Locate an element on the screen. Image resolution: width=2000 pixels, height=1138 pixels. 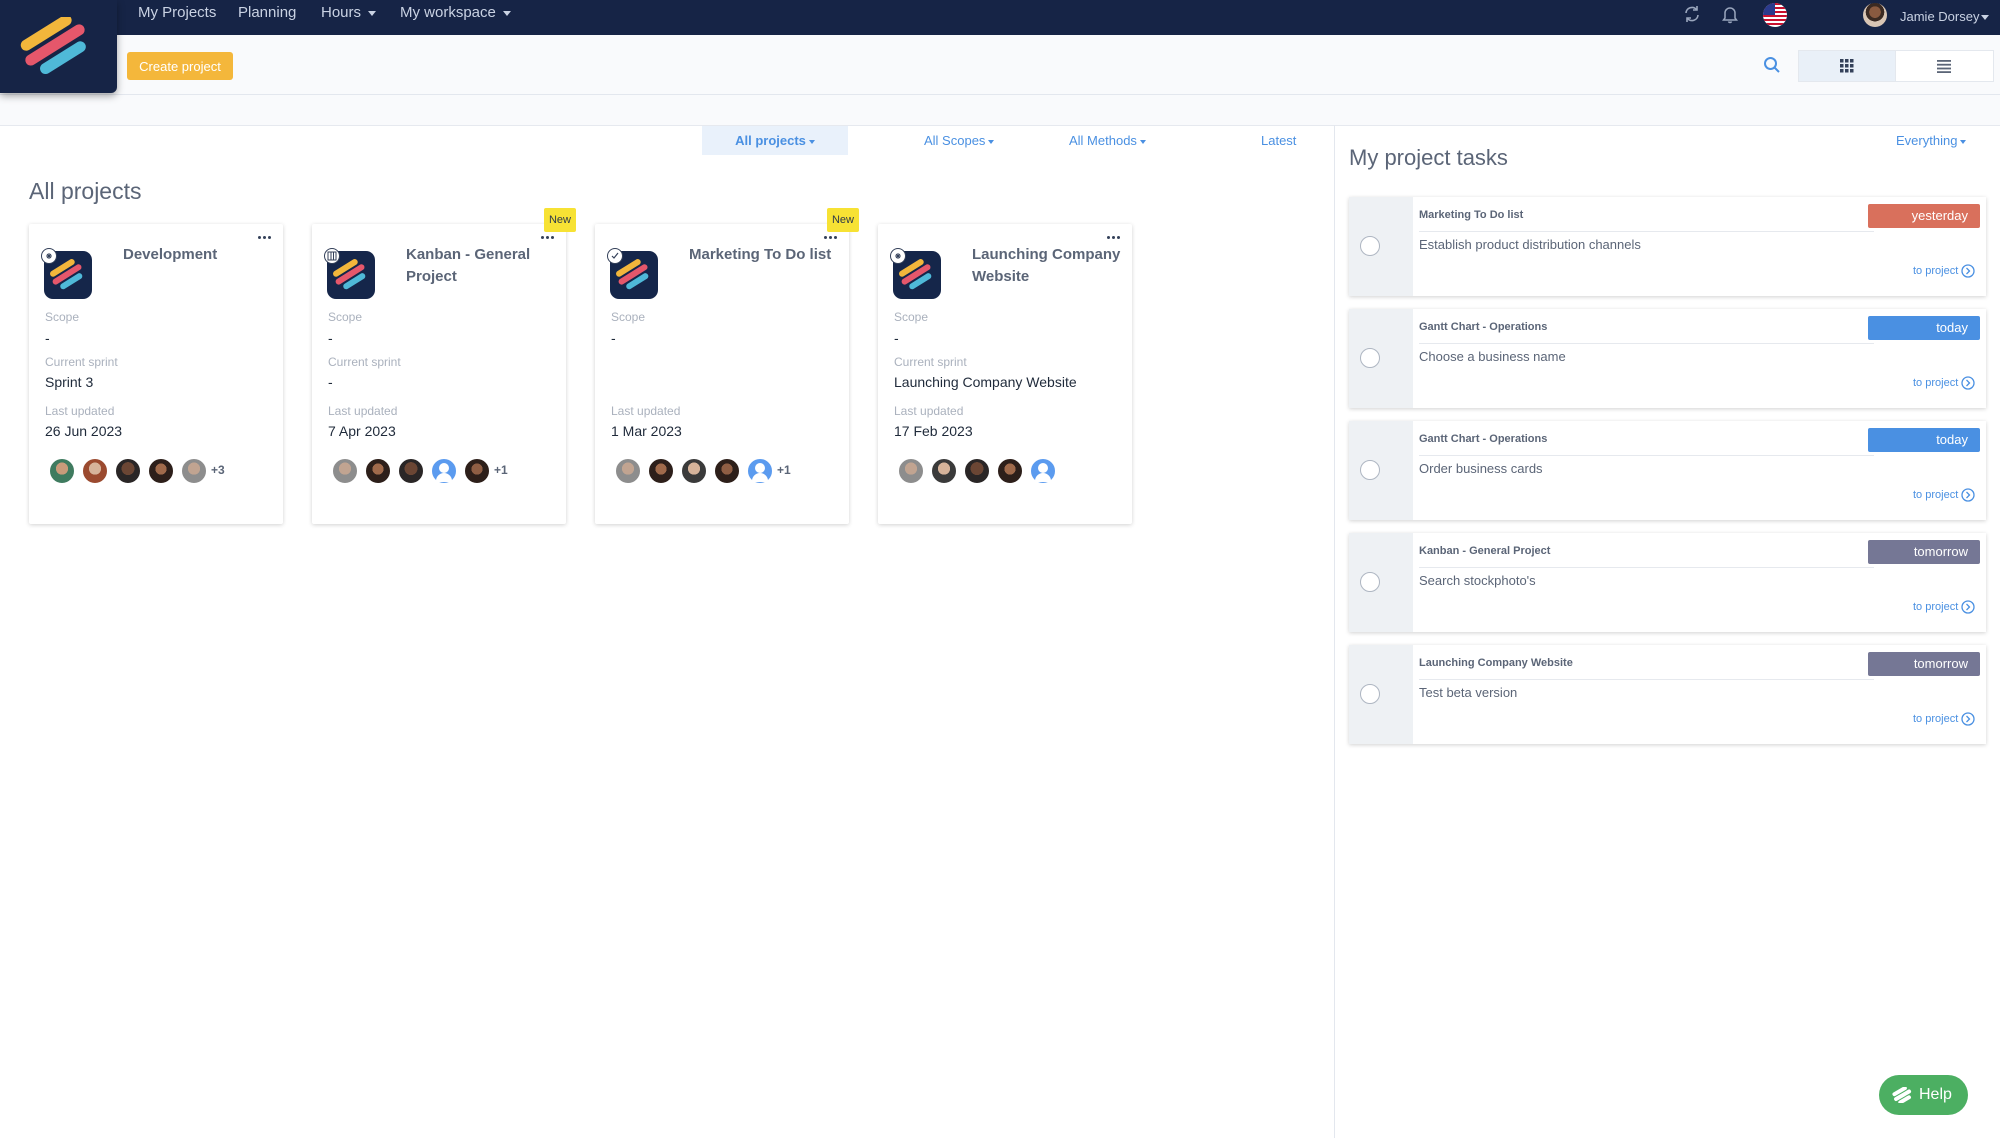
sprint-value: - is located at coordinates (330, 382).